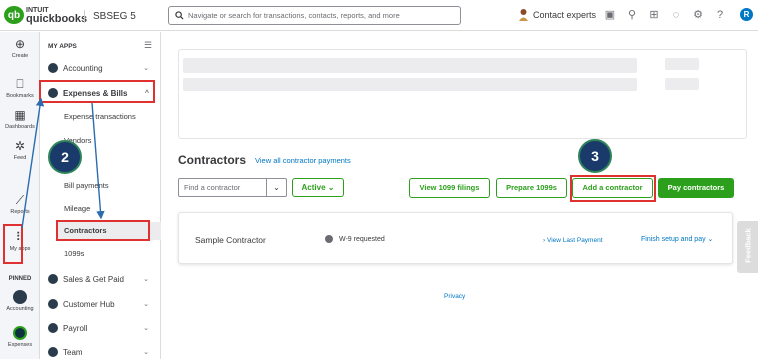 Image resolution: width=758 pixels, height=361 pixels. I want to click on sidebar-item-sales: Sales & Get Paid ⌄, so click(100, 279).